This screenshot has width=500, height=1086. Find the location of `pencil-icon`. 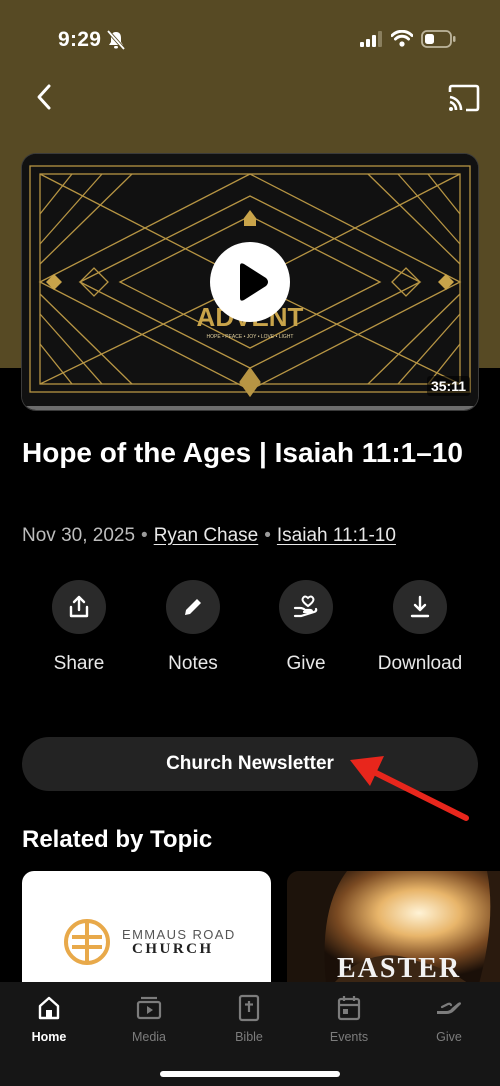

pencil-icon is located at coordinates (193, 607).